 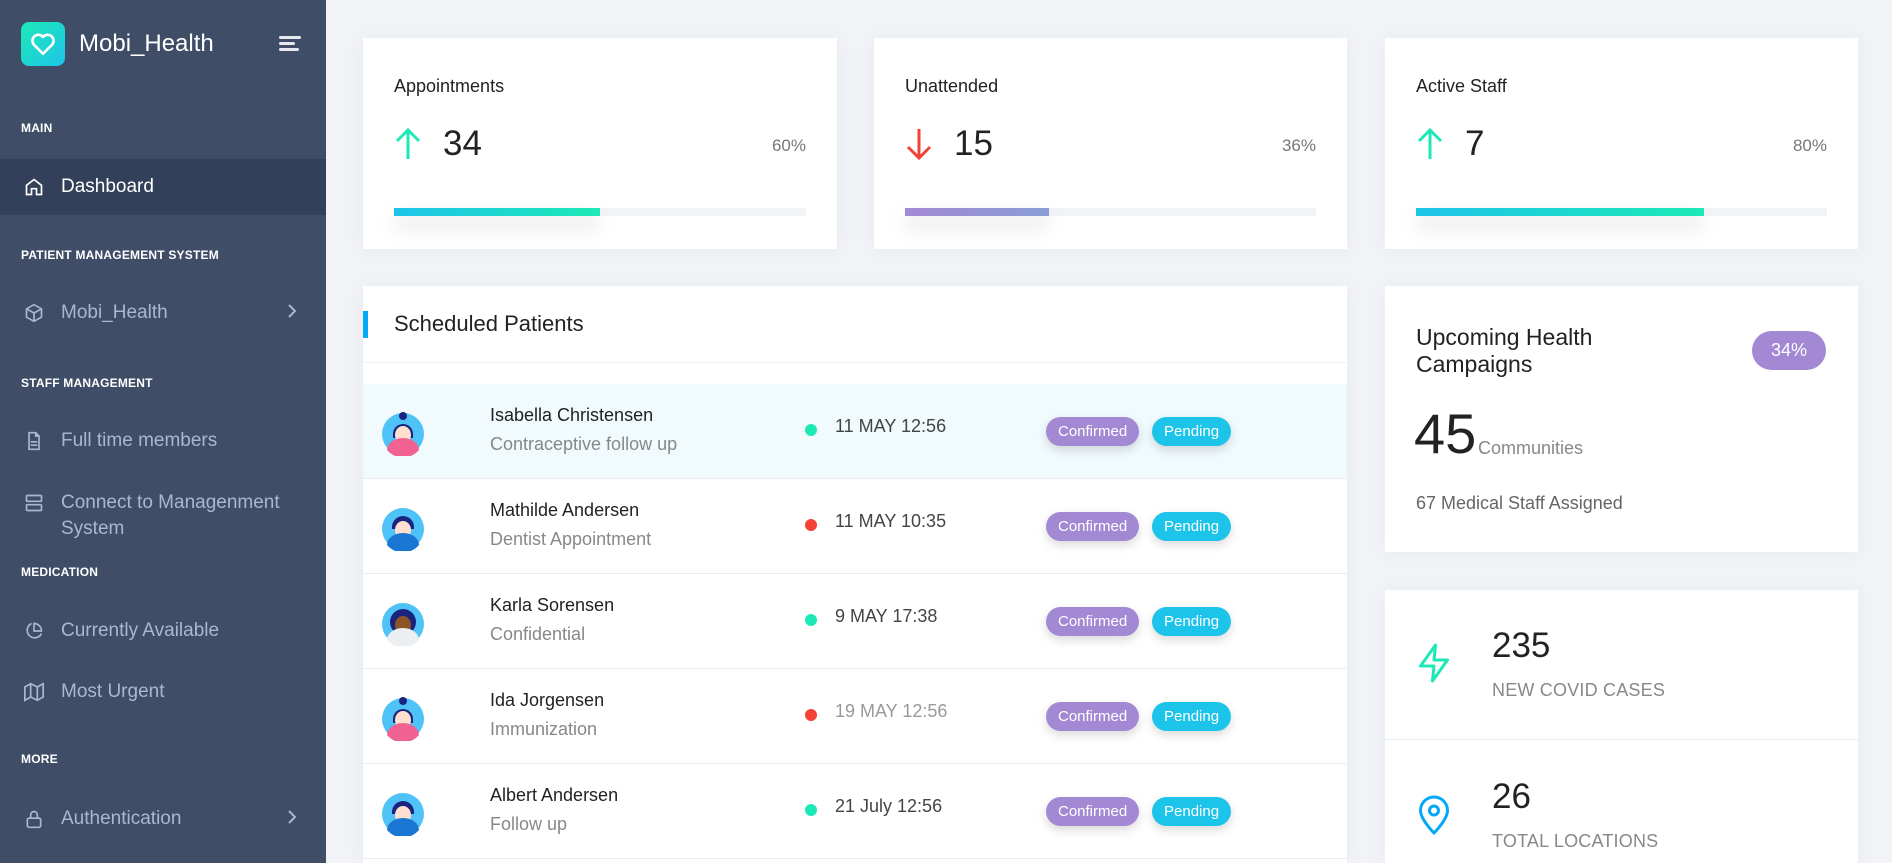 I want to click on sidebar-item-most-urgent: Most Urgent, so click(x=163, y=692).